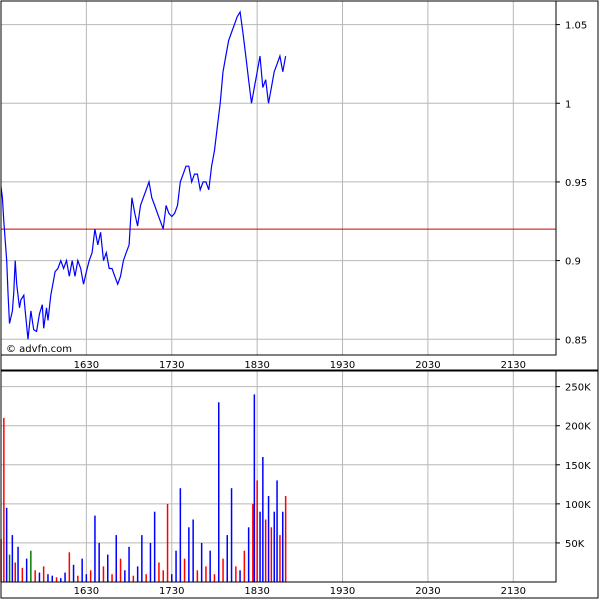 The height and width of the screenshot is (604, 600). I want to click on volume-ytick-label-1: 100K, so click(578, 505).